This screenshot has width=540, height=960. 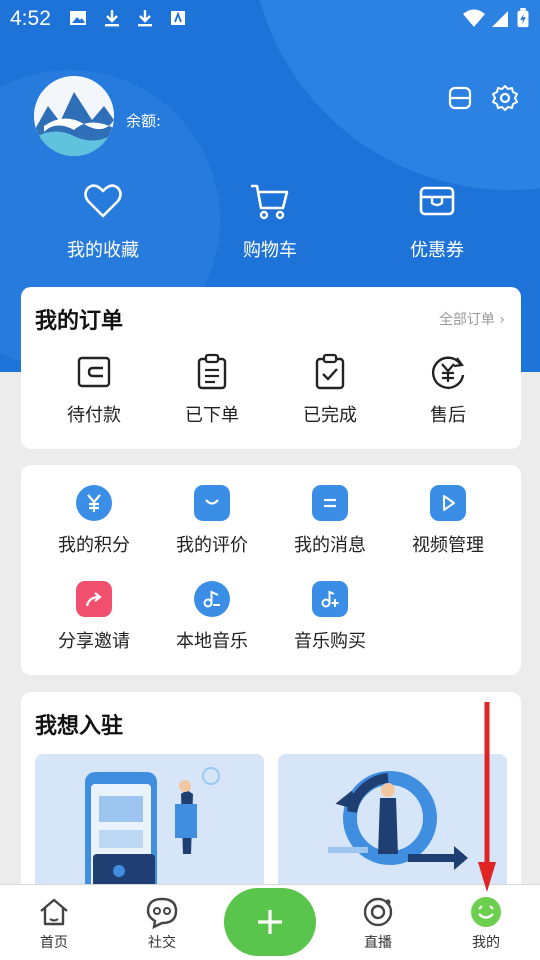 I want to click on service-share-invite: 分享邀请, so click(x=94, y=617).